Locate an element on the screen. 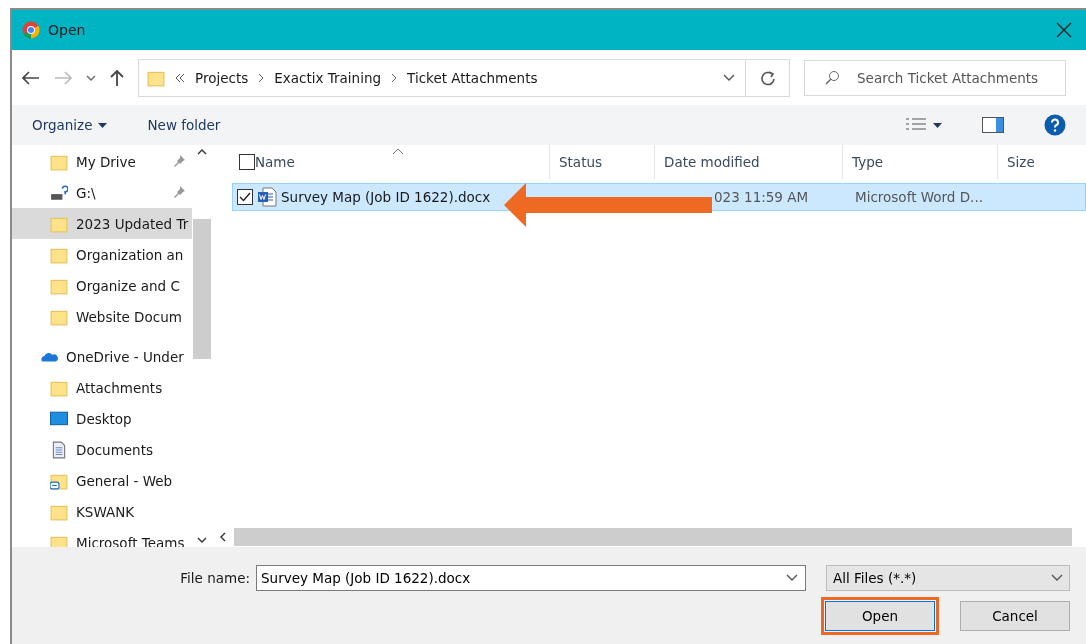  refresh-icon is located at coordinates (767, 77).